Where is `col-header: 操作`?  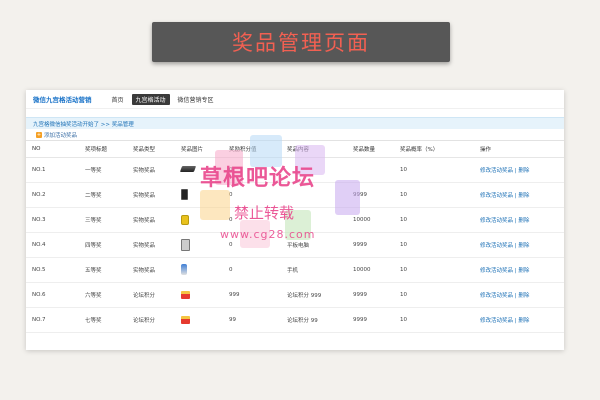 col-header: 操作 is located at coordinates (519, 149).